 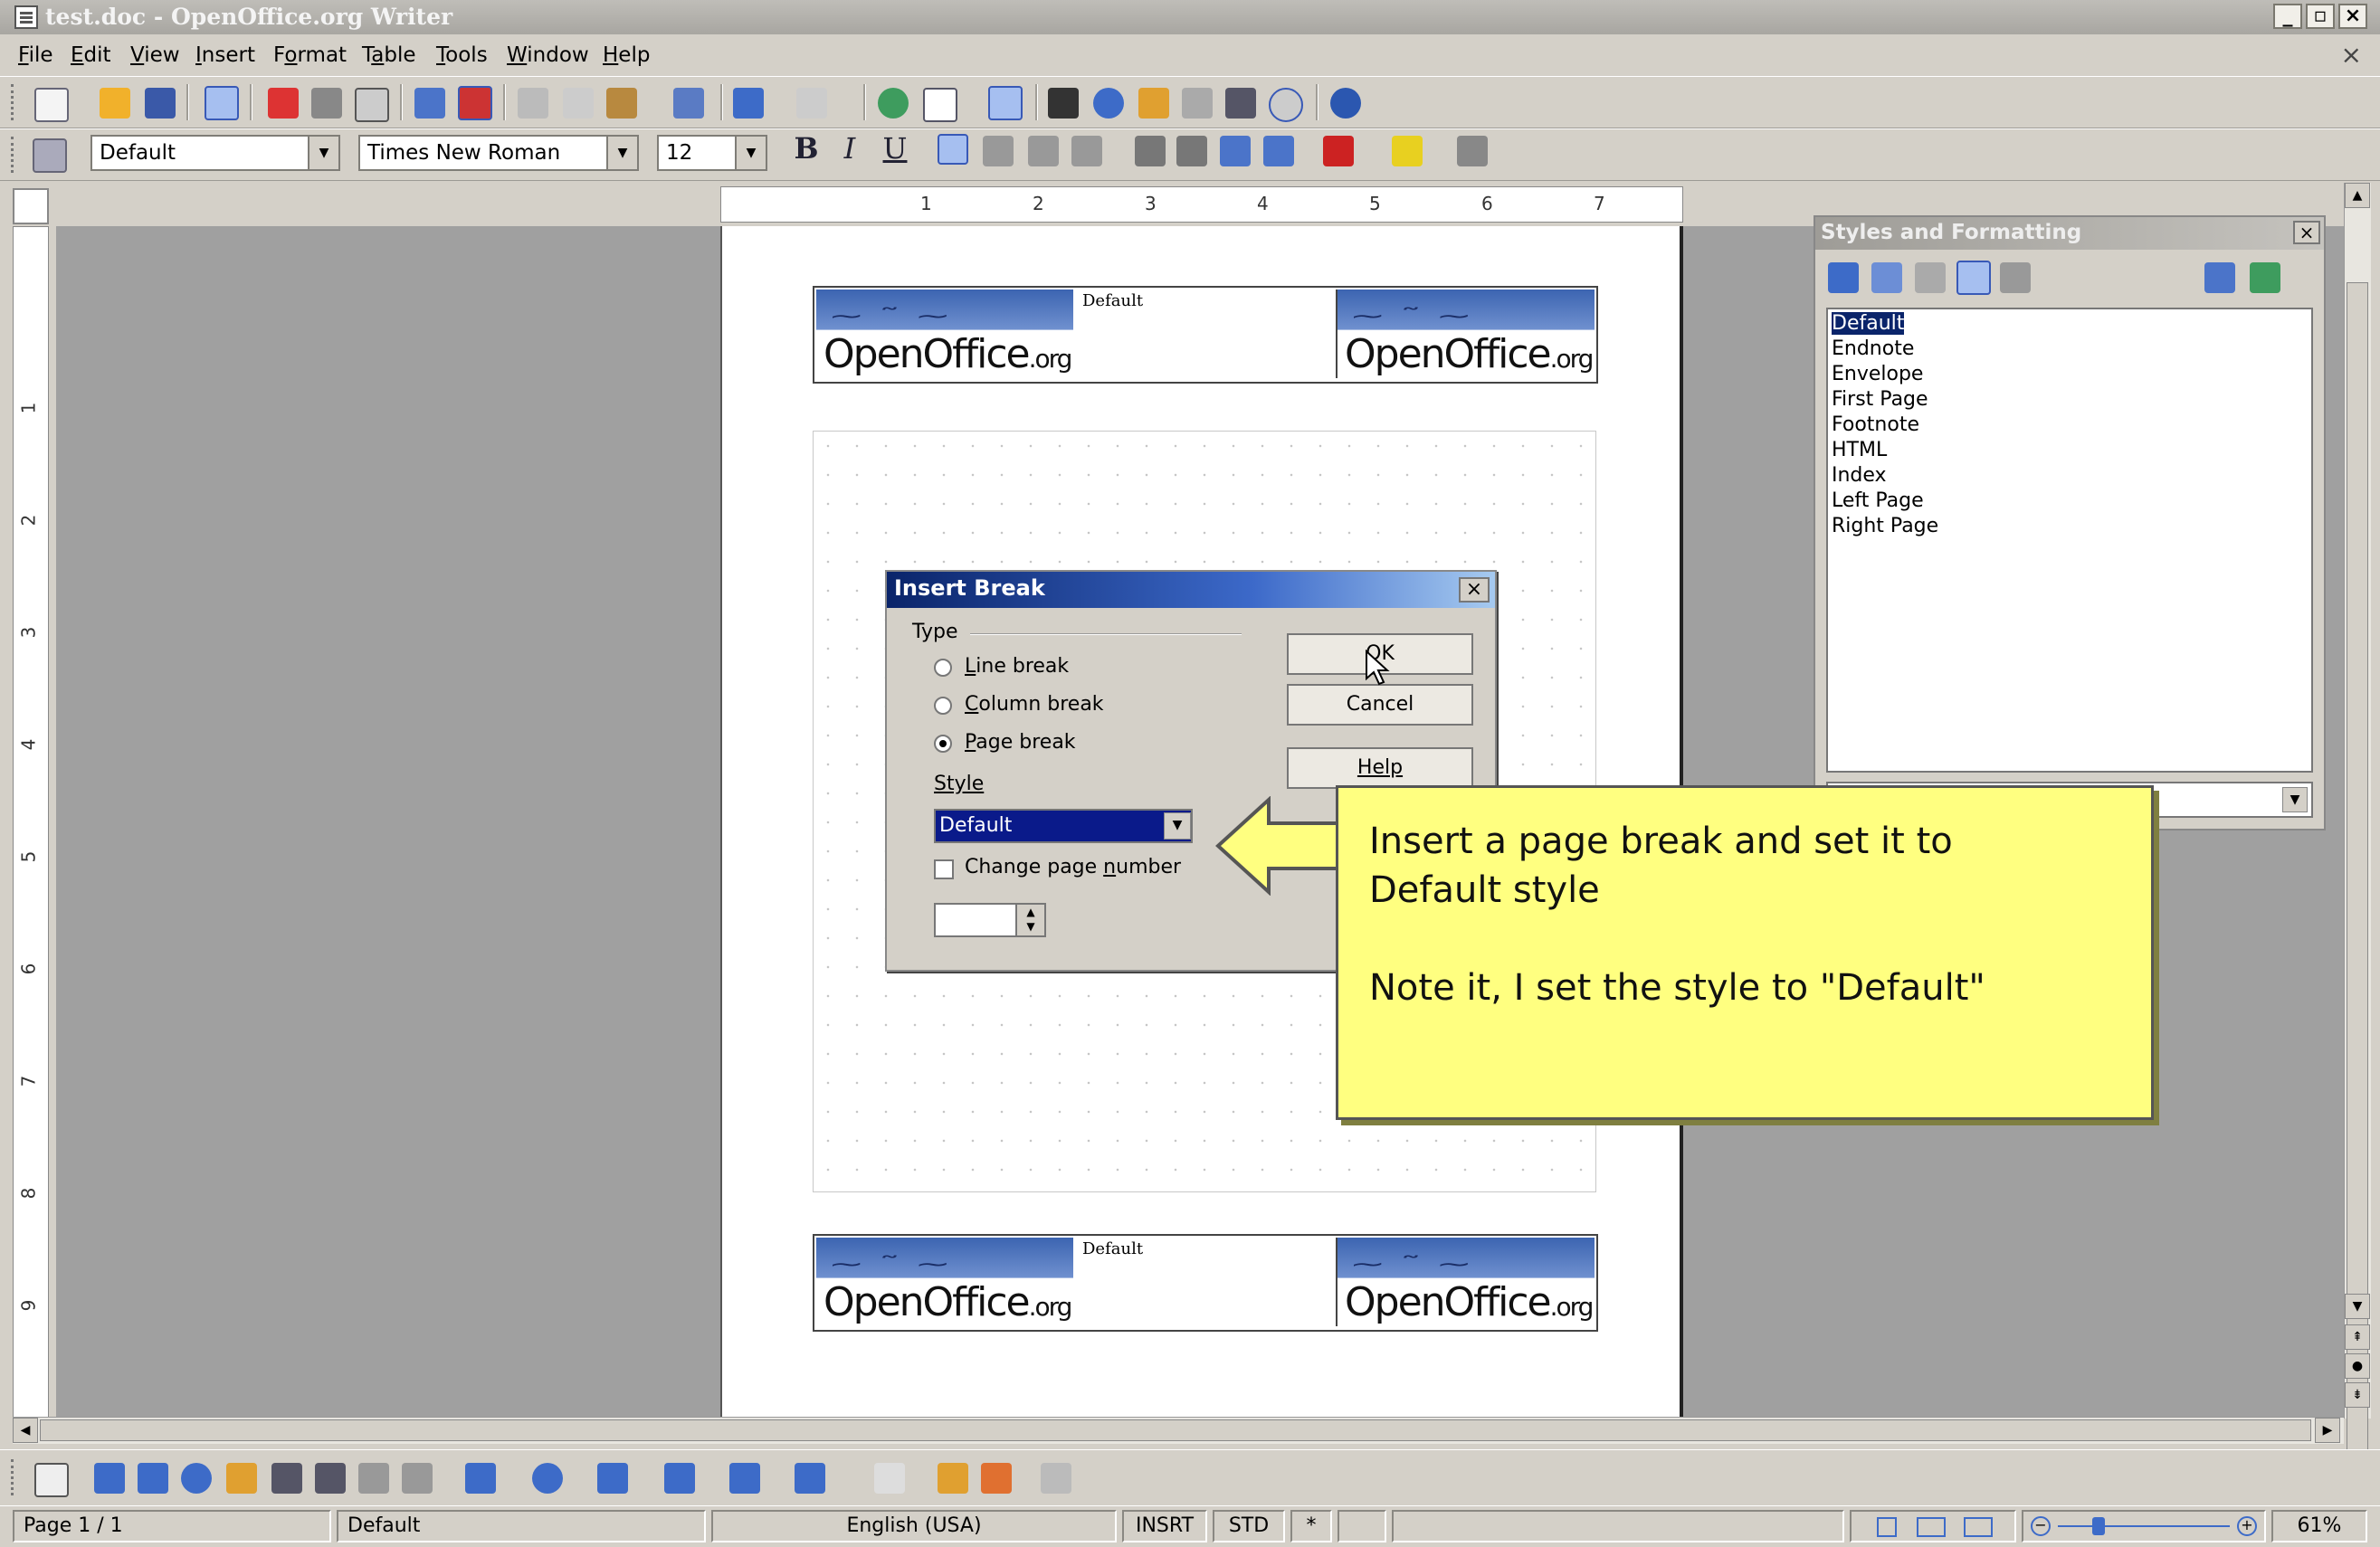 I want to click on multi-page-view-icon, so click(x=1931, y=1527).